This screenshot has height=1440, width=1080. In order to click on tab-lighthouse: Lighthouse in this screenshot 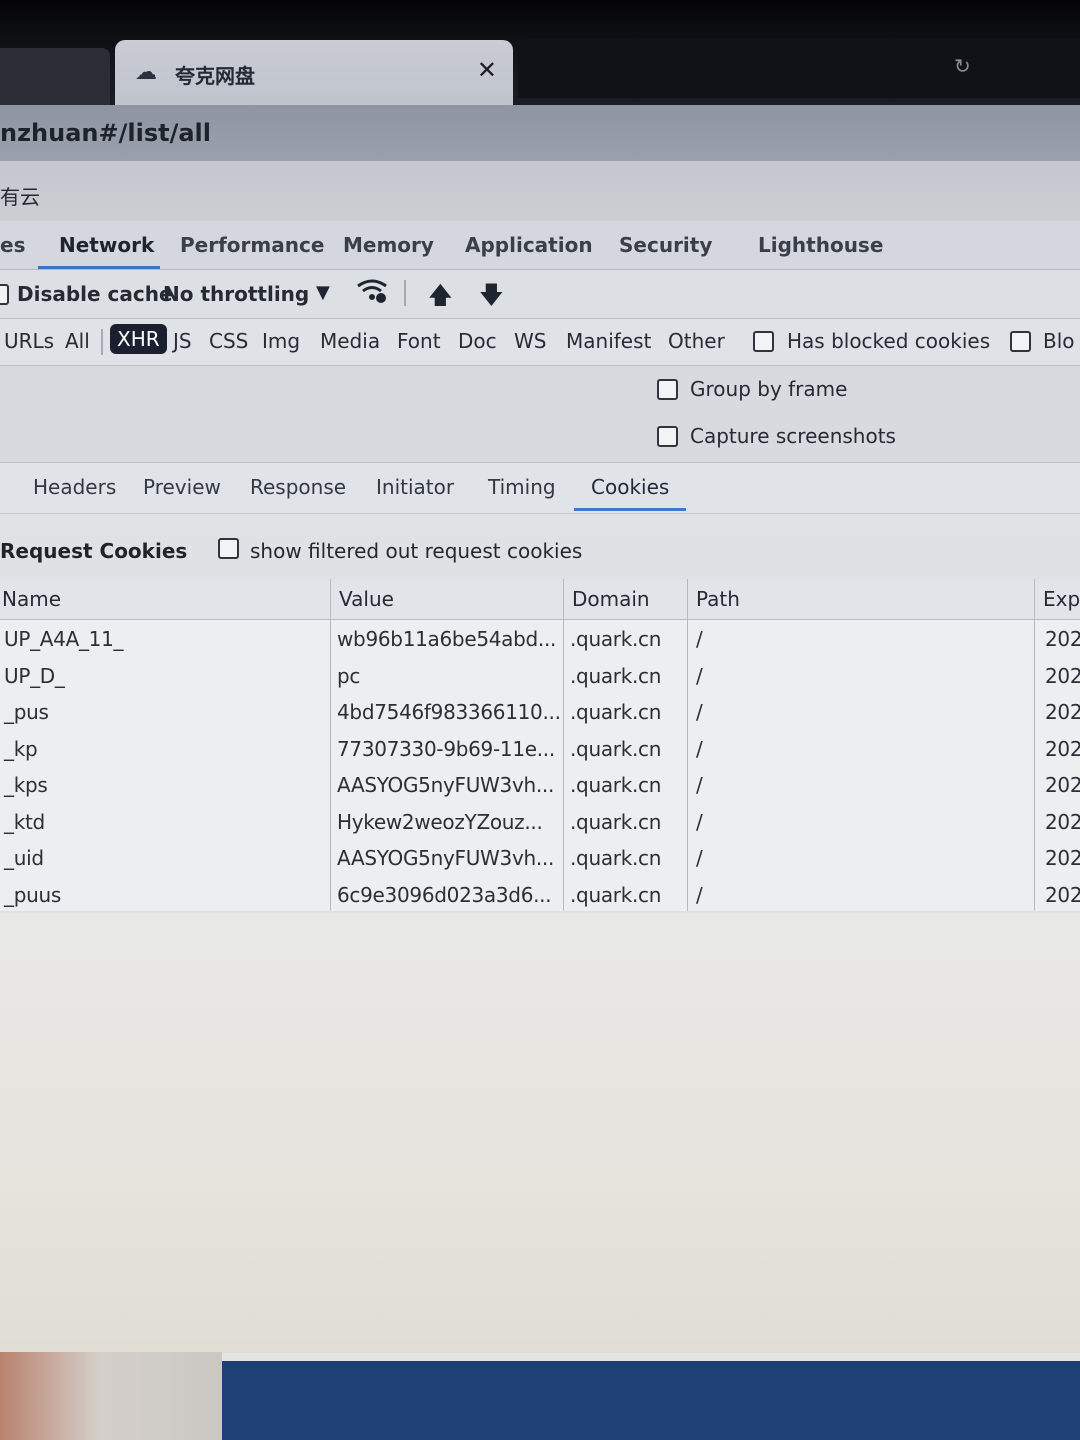, I will do `click(820, 245)`.